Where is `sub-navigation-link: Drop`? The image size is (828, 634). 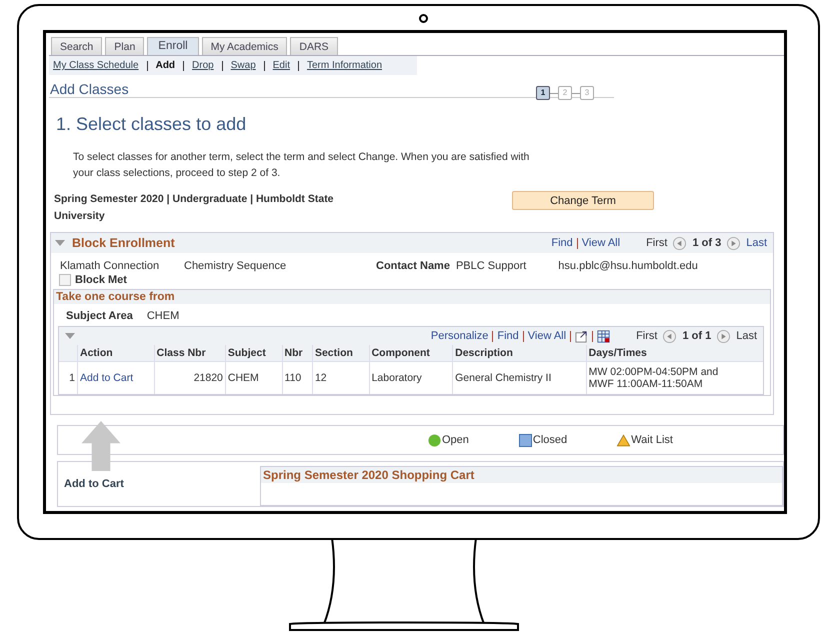
sub-navigation-link: Drop is located at coordinates (203, 65).